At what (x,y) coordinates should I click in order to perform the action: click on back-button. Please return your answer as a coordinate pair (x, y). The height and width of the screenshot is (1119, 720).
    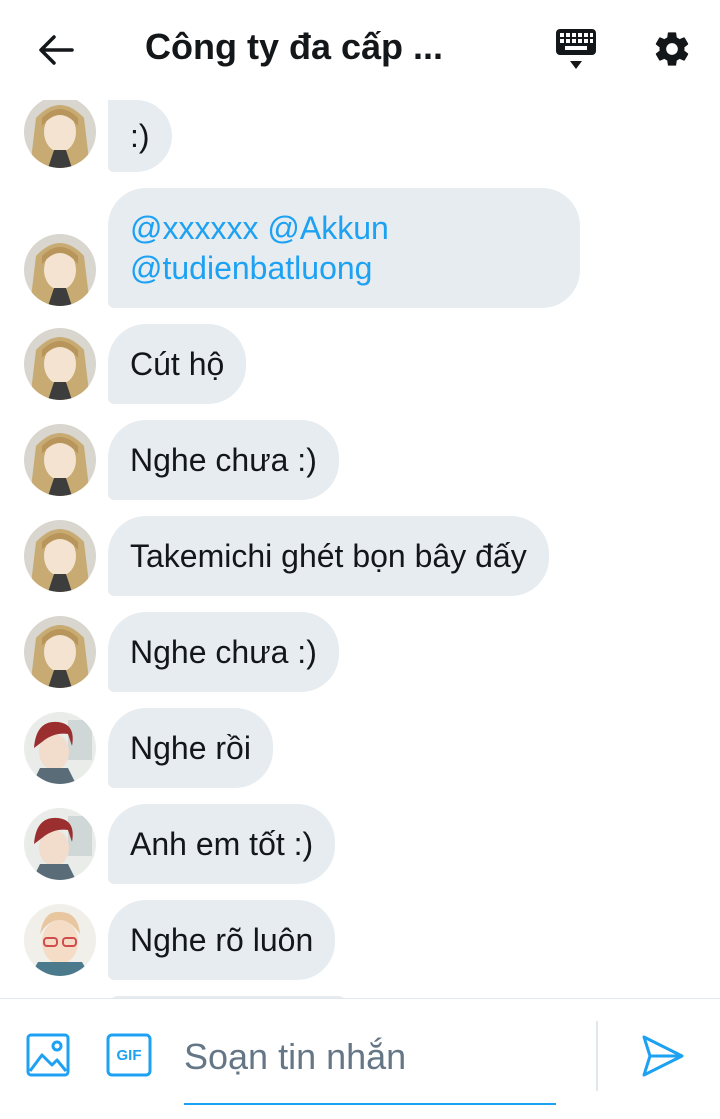
    Looking at the image, I should click on (56, 50).